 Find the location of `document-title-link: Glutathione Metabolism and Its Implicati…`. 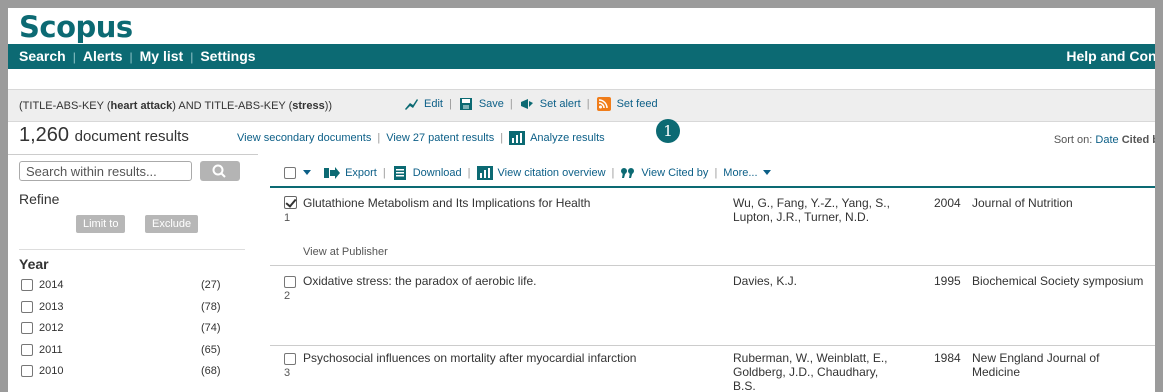

document-title-link: Glutathione Metabolism and Its Implicati… is located at coordinates (446, 203).